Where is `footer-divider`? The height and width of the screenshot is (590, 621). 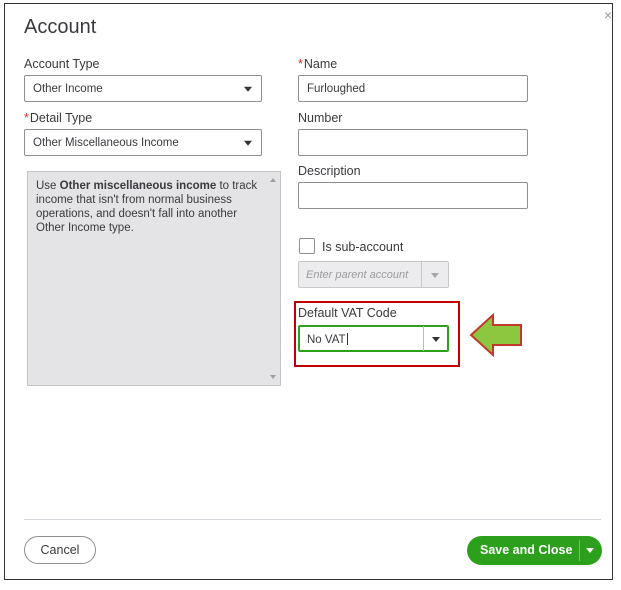 footer-divider is located at coordinates (312, 519).